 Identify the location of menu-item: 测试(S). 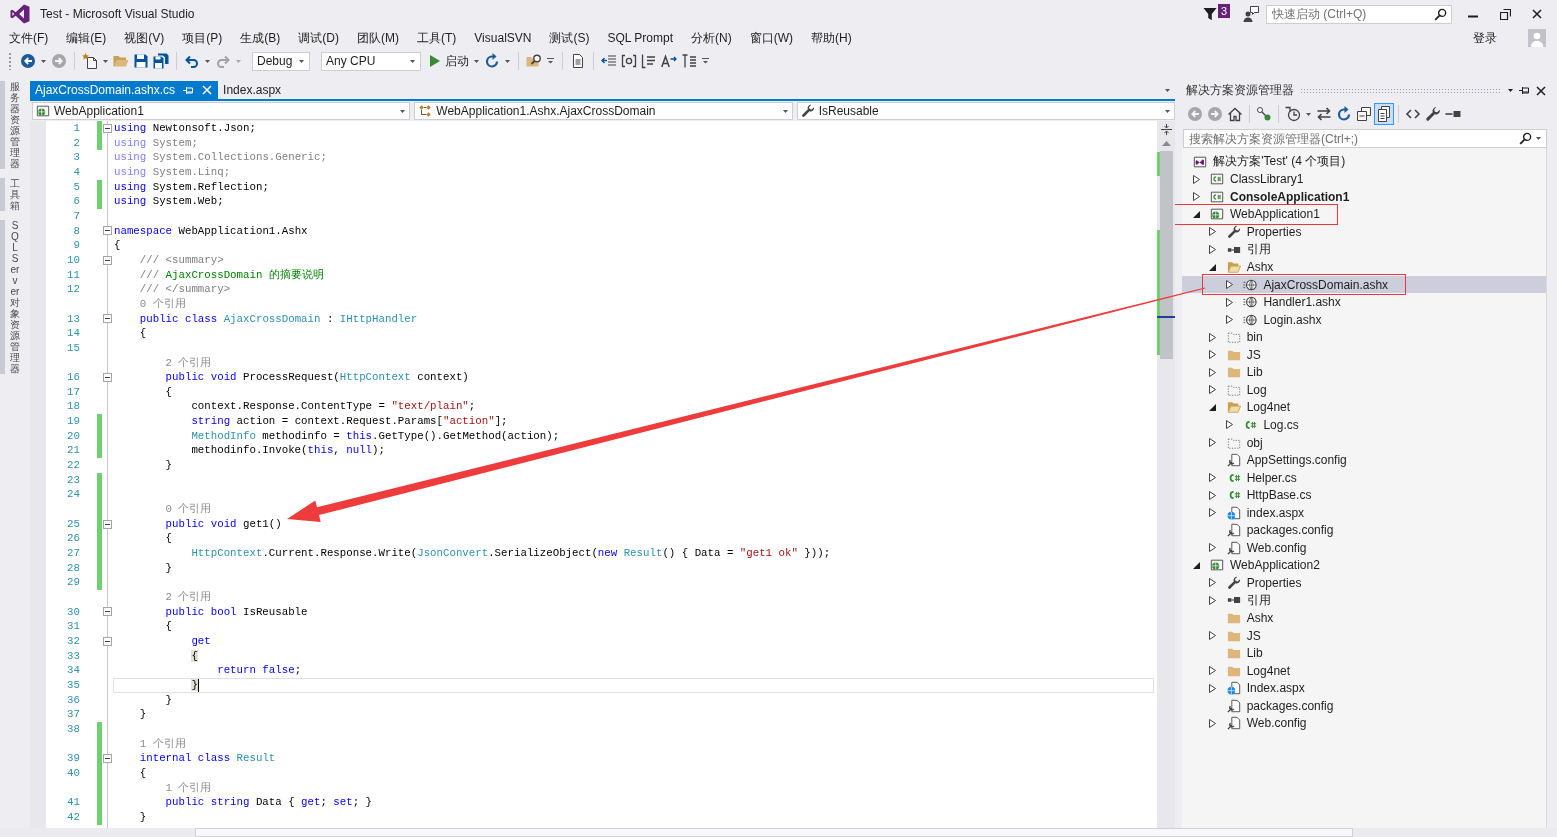
(569, 38).